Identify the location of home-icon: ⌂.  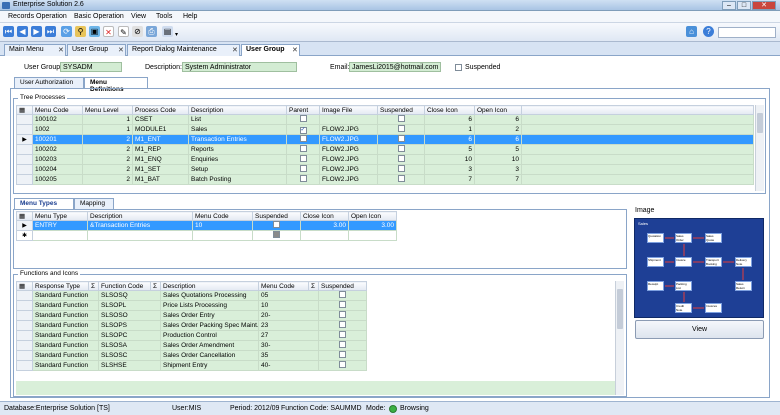
(691, 31).